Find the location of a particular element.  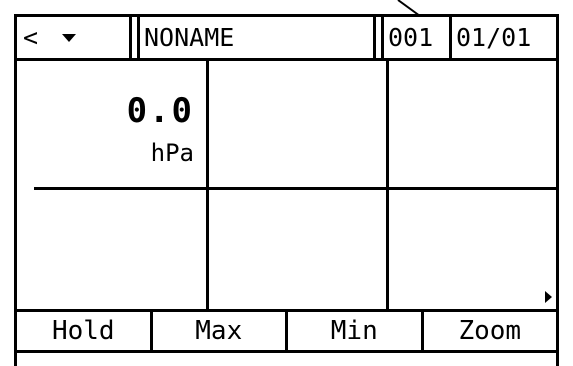

back-arrow-icon: < is located at coordinates (31, 37).